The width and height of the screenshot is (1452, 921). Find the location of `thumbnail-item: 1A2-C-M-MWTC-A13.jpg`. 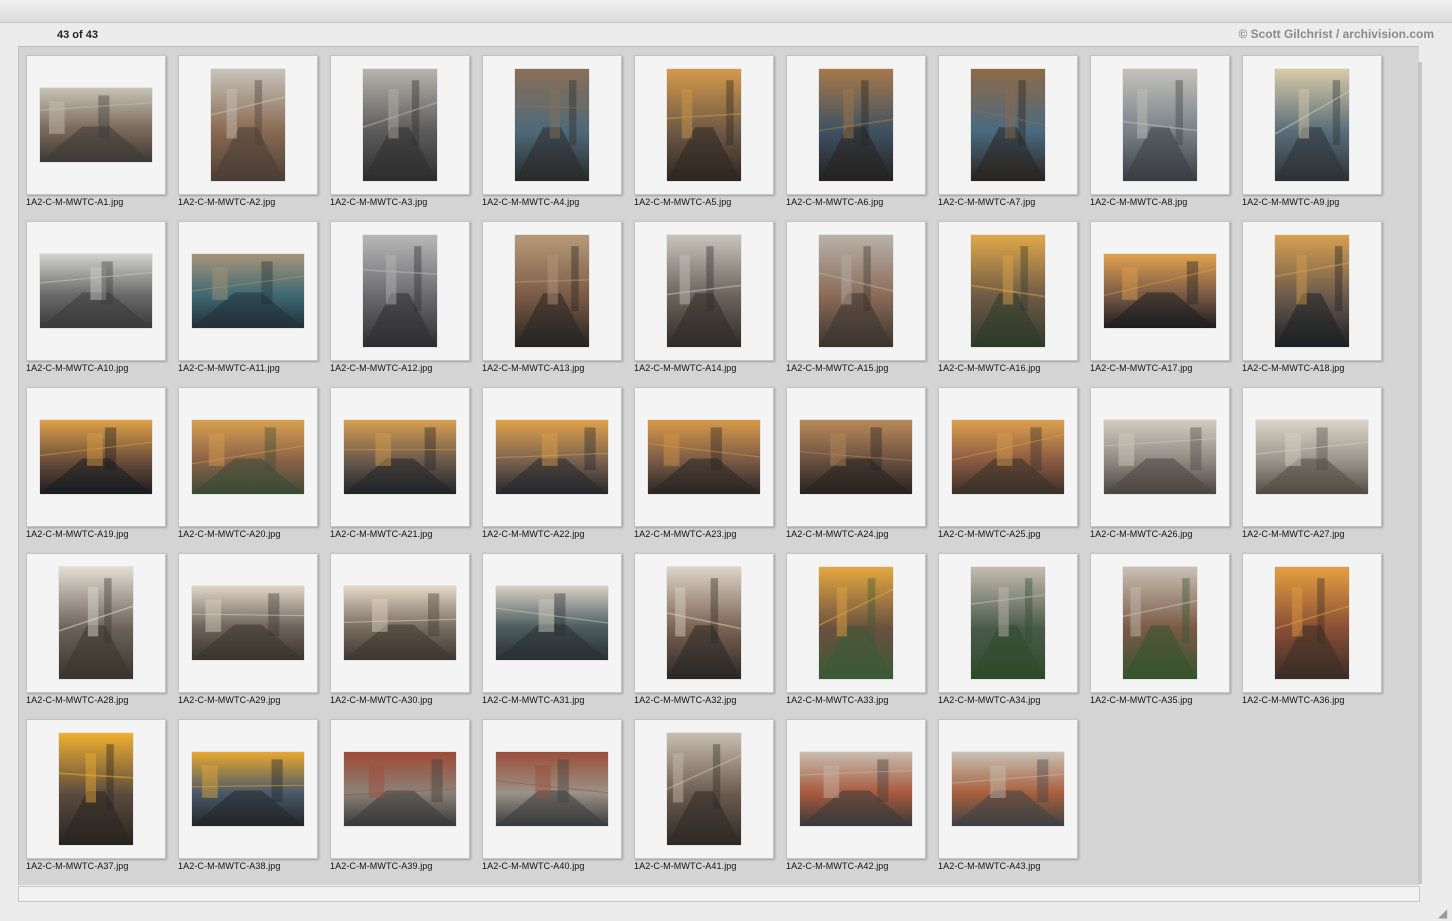

thumbnail-item: 1A2-C-M-MWTC-A13.jpg is located at coordinates (558, 304).